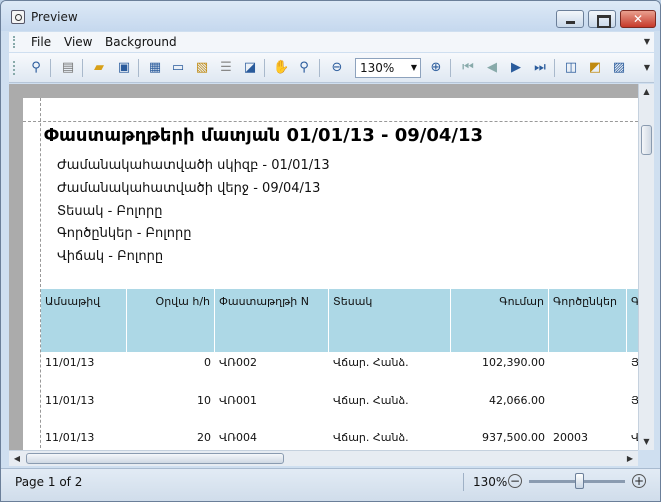 This screenshot has height=502, width=661. What do you see at coordinates (595, 68) in the screenshot?
I see `background-color-icon: ◩` at bounding box center [595, 68].